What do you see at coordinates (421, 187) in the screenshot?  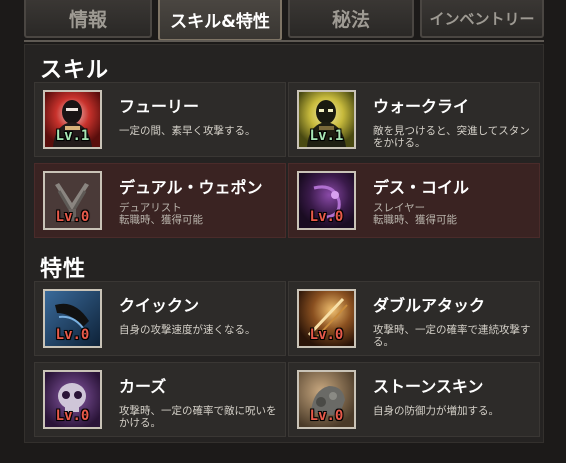 I see `skill-name: デス・コイル` at bounding box center [421, 187].